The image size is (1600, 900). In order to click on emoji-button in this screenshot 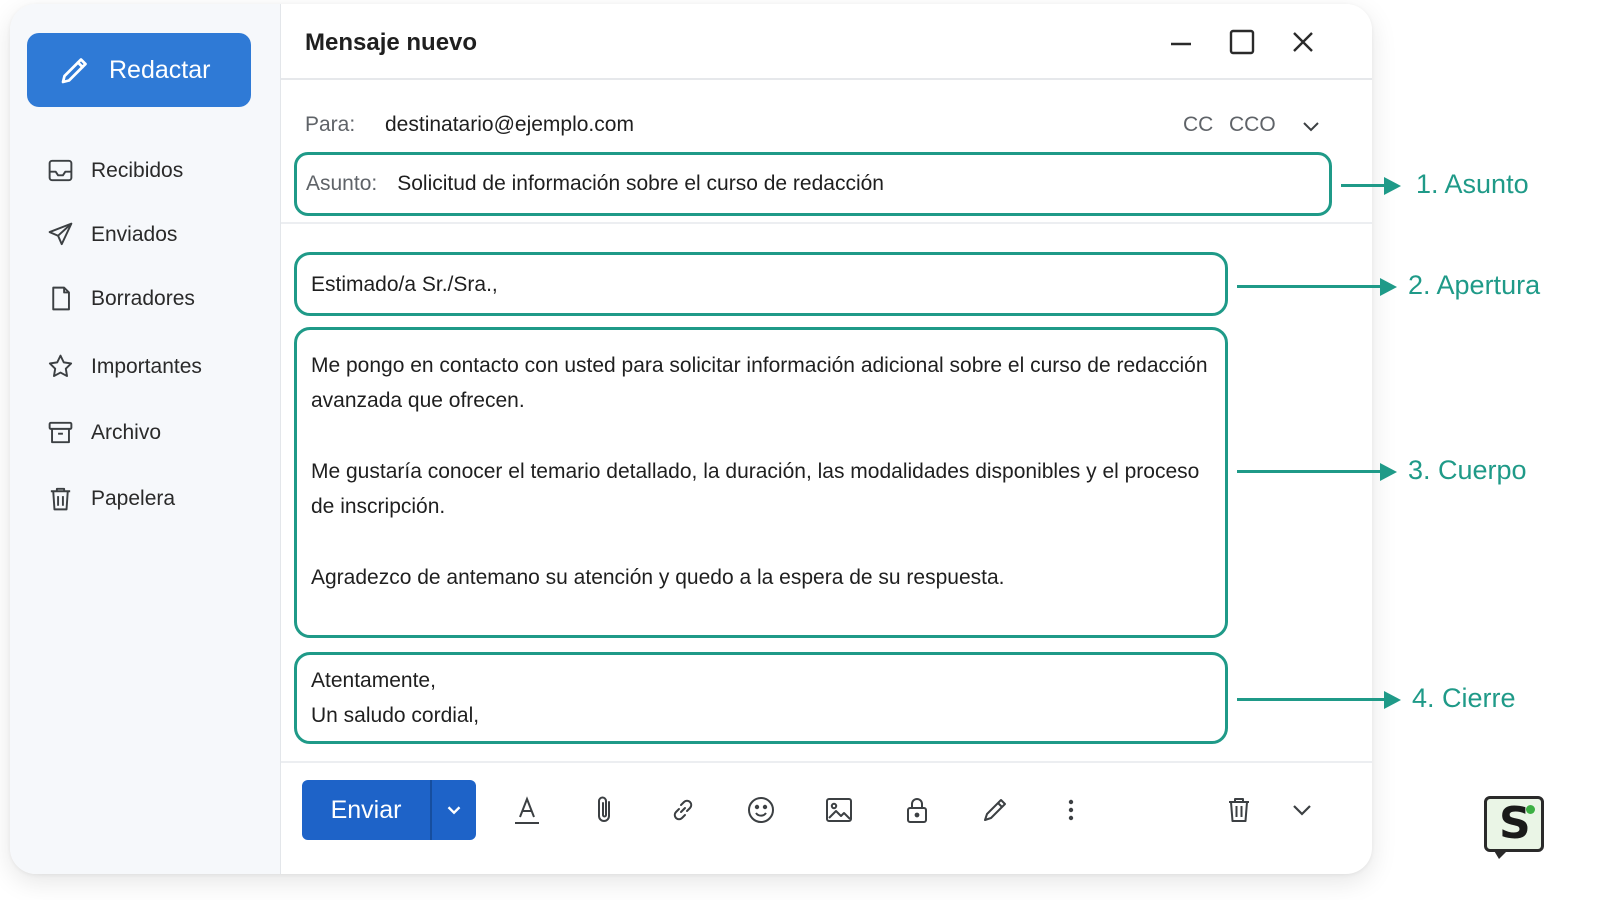, I will do `click(761, 810)`.